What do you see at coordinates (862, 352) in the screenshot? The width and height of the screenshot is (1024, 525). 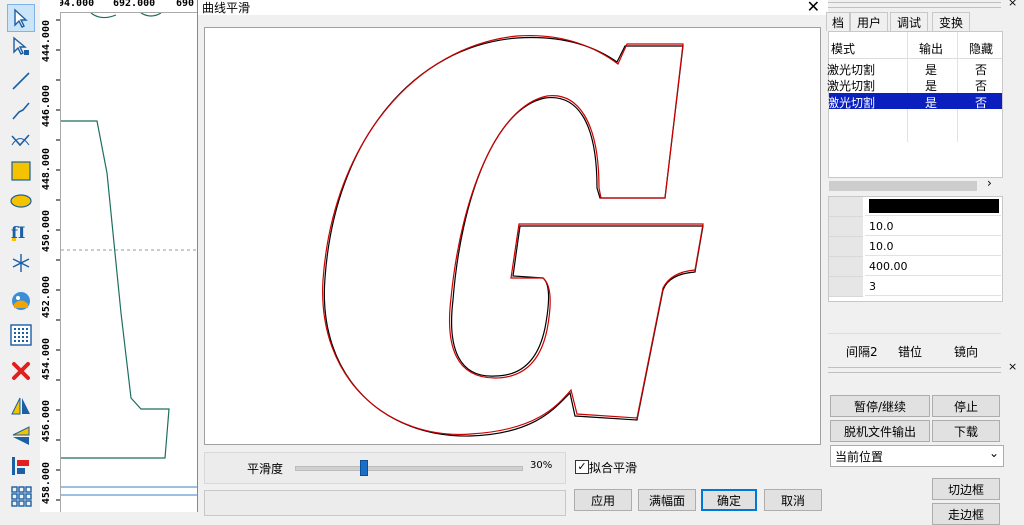 I see `interval2-label: 间隔2` at bounding box center [862, 352].